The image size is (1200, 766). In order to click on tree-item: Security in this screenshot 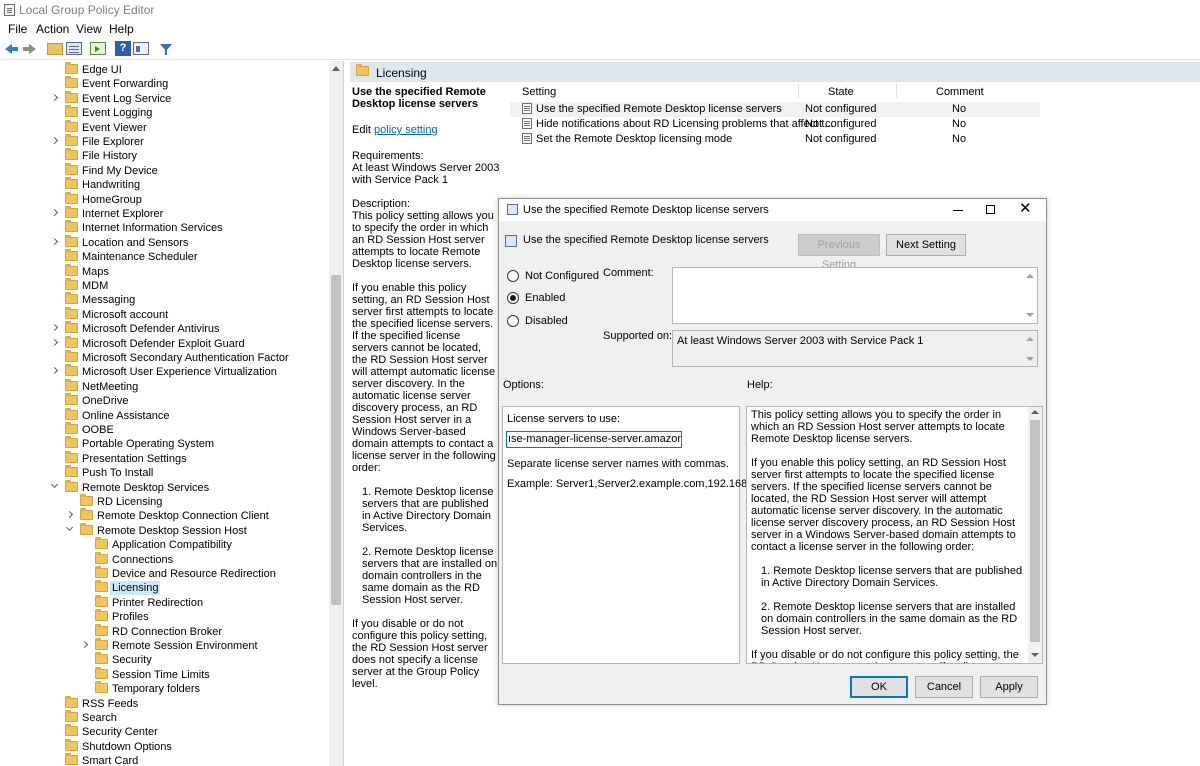, I will do `click(201, 659)`.